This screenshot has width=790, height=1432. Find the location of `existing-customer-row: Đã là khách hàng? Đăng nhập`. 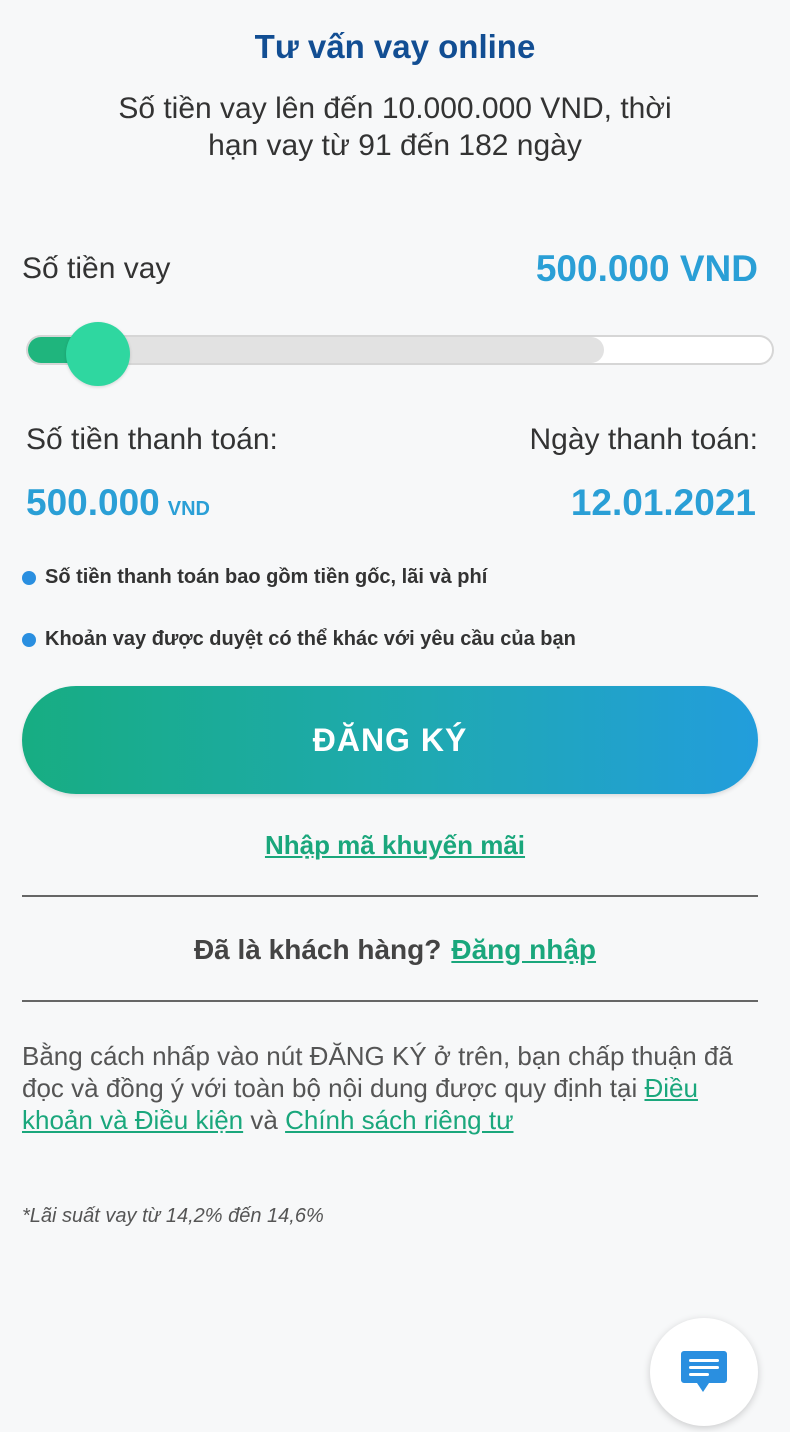

existing-customer-row: Đã là khách hàng? Đăng nhập is located at coordinates (395, 950).